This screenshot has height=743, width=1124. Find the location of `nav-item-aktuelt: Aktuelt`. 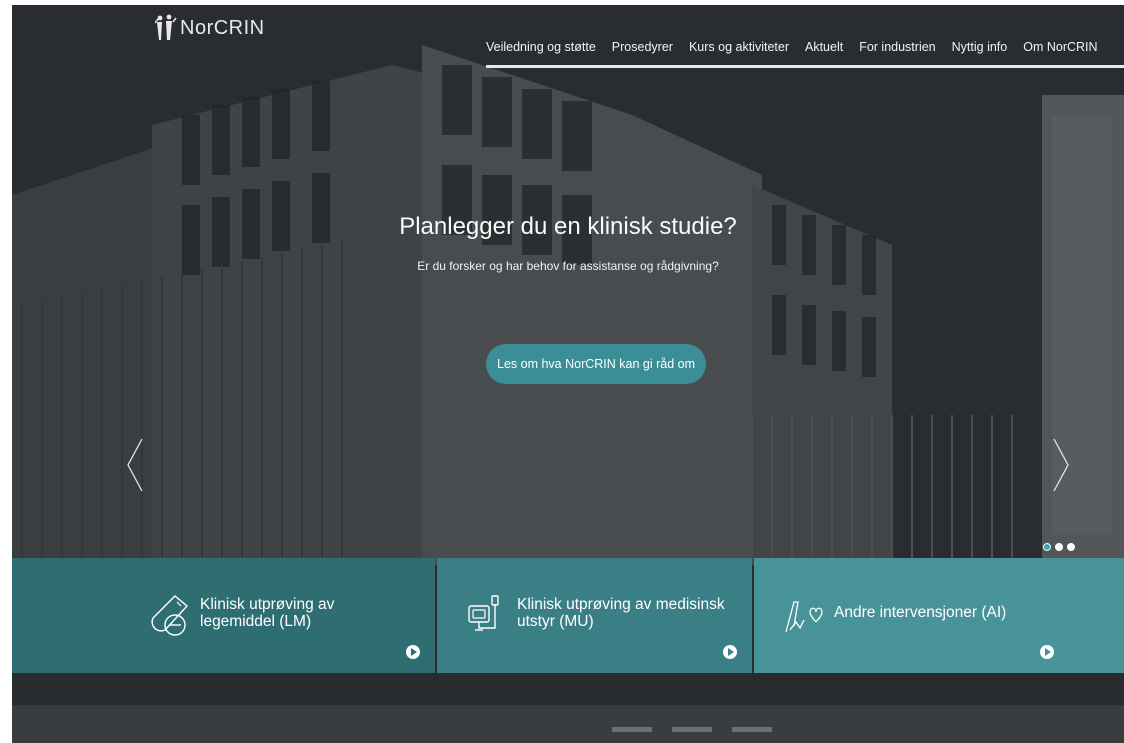

nav-item-aktuelt: Aktuelt is located at coordinates (824, 47).